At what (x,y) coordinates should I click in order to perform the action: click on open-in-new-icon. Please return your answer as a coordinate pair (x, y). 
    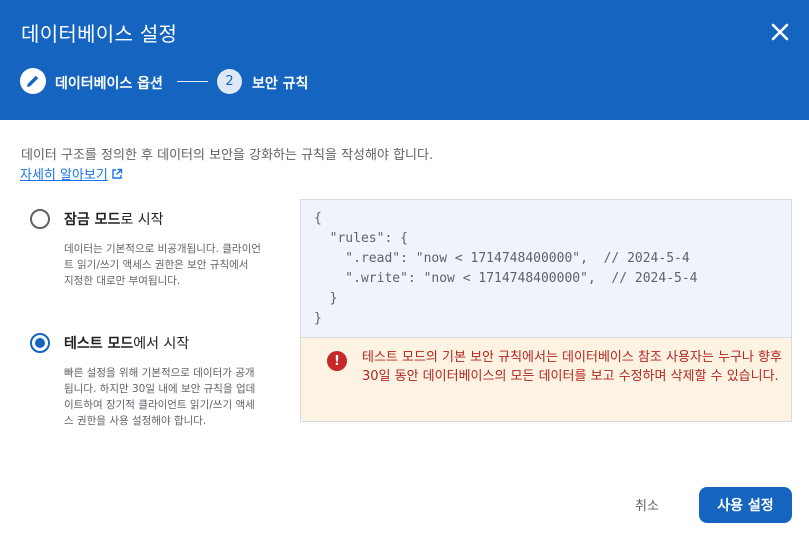
    Looking at the image, I should click on (117, 173).